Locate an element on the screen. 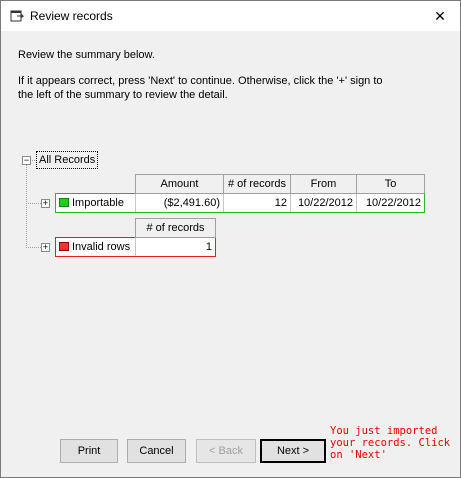 The width and height of the screenshot is (461, 478). importable-label-cell: Importable is located at coordinates (95, 203).